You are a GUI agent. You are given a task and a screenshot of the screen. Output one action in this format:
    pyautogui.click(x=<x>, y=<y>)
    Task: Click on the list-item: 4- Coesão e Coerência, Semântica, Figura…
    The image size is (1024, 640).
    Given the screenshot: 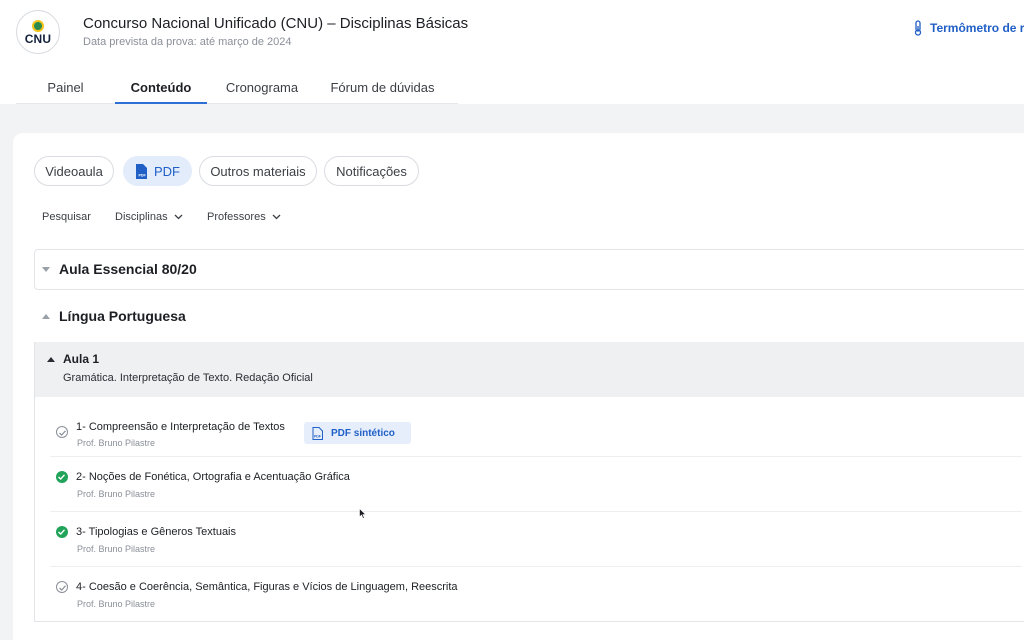 What is the action you would take?
    pyautogui.click(x=536, y=594)
    